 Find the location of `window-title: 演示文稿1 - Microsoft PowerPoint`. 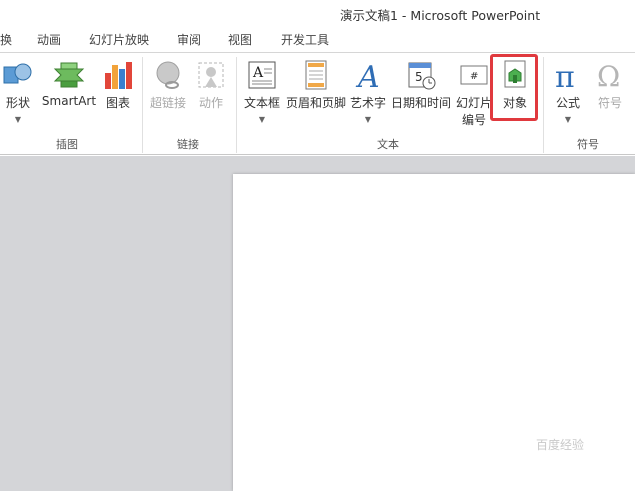

window-title: 演示文稿1 - Microsoft PowerPoint is located at coordinates (440, 15).